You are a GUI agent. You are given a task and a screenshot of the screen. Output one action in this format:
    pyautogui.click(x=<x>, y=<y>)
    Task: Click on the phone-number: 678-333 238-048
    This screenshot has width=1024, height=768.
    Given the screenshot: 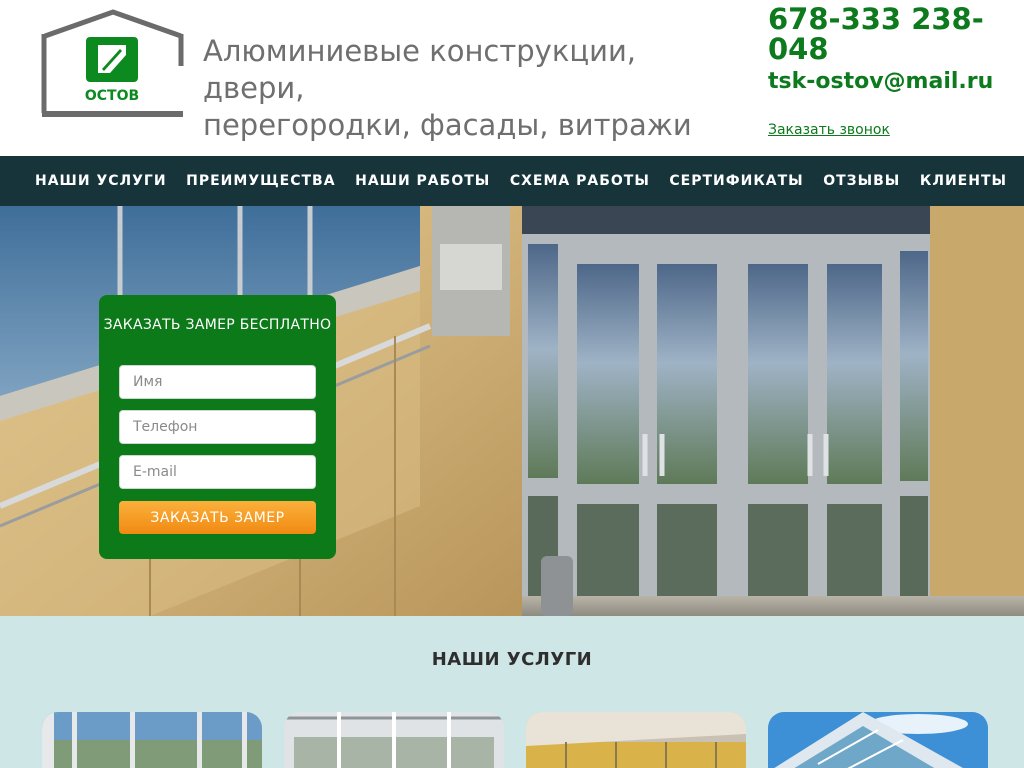 What is the action you would take?
    pyautogui.click(x=893, y=34)
    